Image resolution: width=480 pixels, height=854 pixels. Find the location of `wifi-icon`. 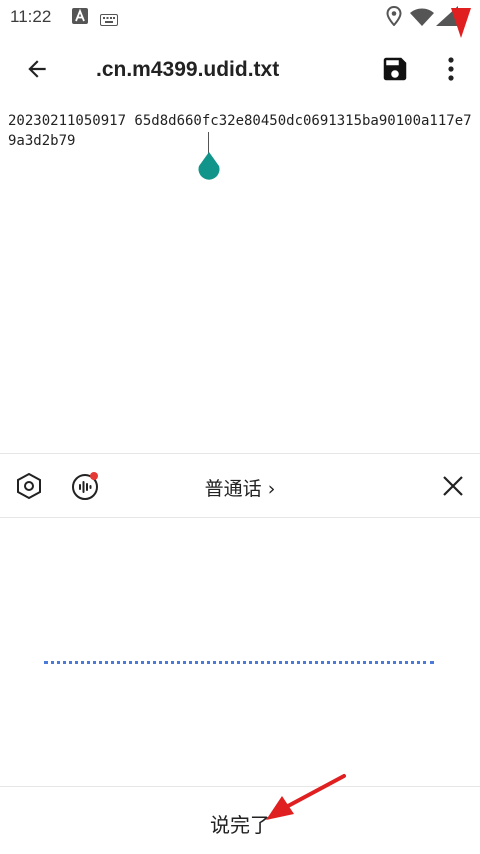

wifi-icon is located at coordinates (422, 19).